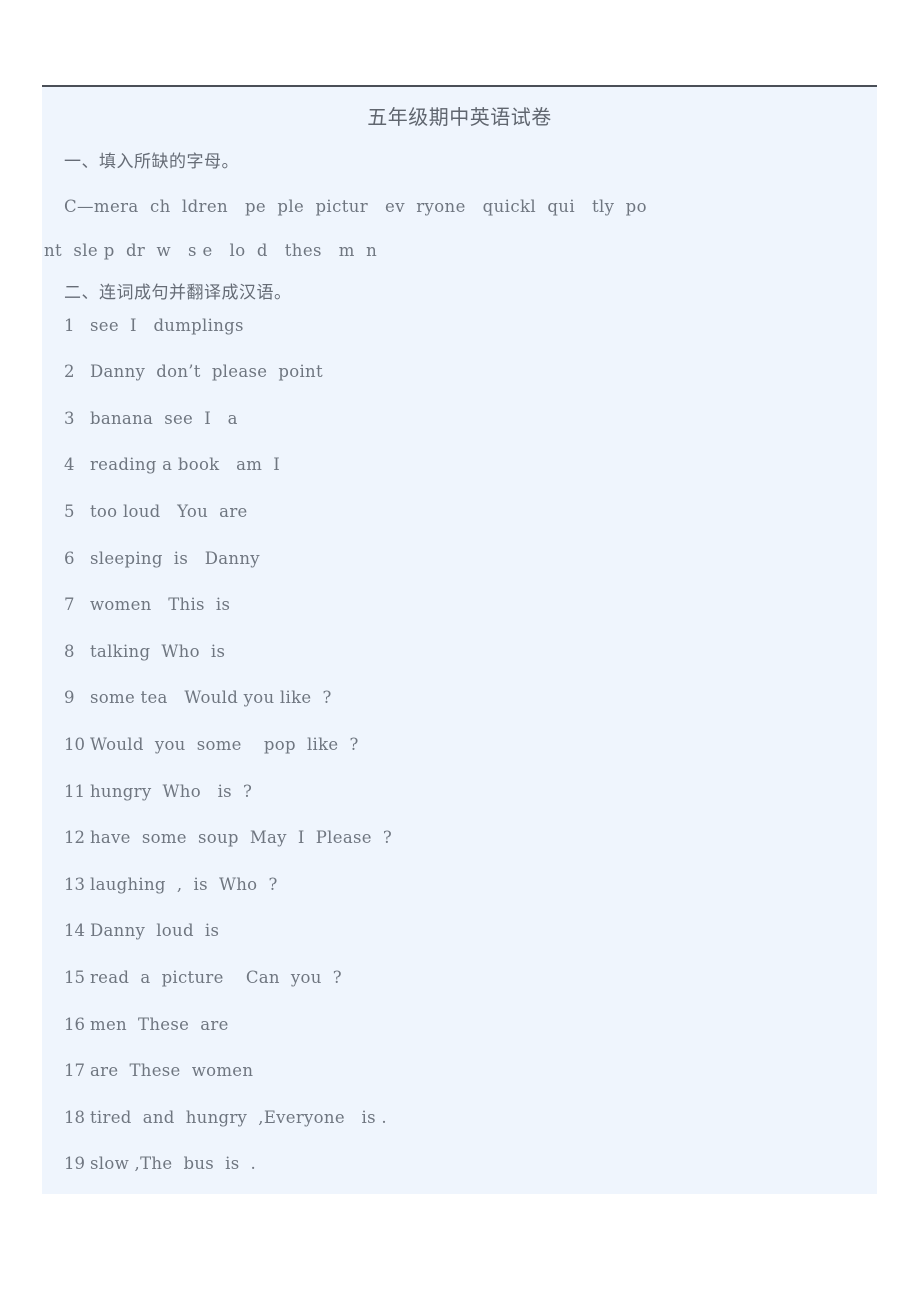  I want to click on list-item: 18 tired and hungry ,Everyone is ., so click(459, 1131).